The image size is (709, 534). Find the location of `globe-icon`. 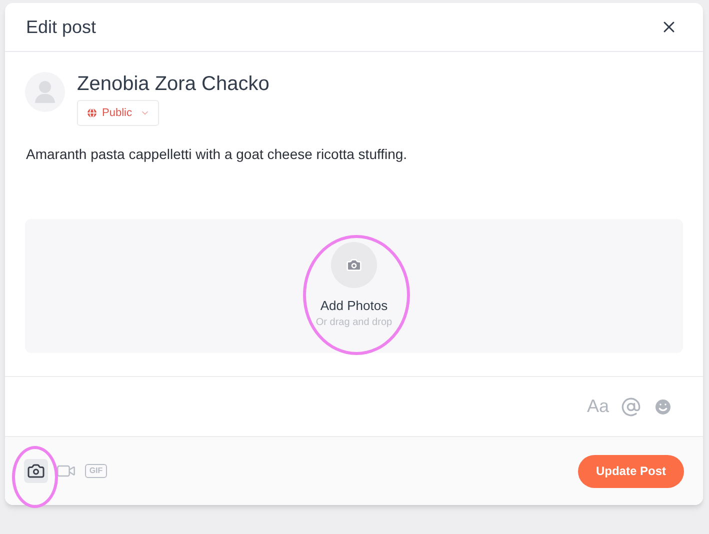

globe-icon is located at coordinates (92, 113).